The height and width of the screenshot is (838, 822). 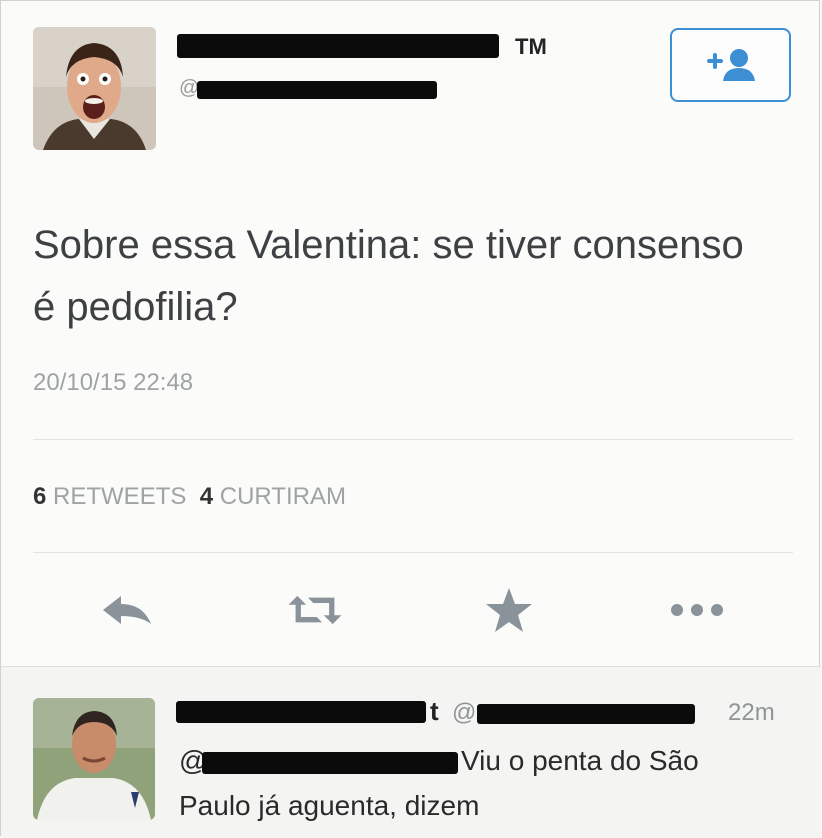 I want to click on redacted-reply-name, so click(x=301, y=712).